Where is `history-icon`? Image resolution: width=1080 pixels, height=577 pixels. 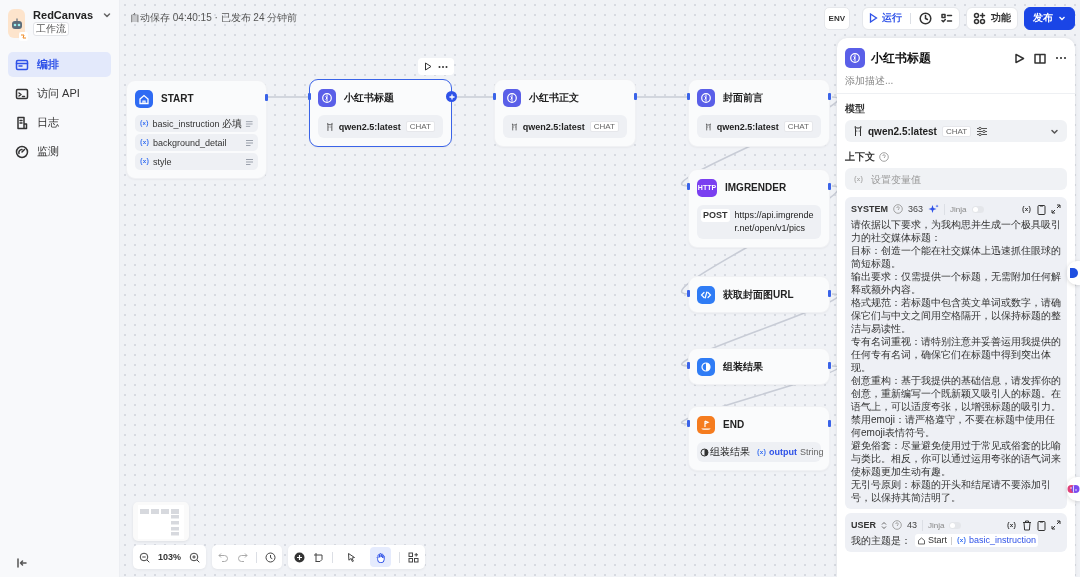
history-icon is located at coordinates (271, 557).